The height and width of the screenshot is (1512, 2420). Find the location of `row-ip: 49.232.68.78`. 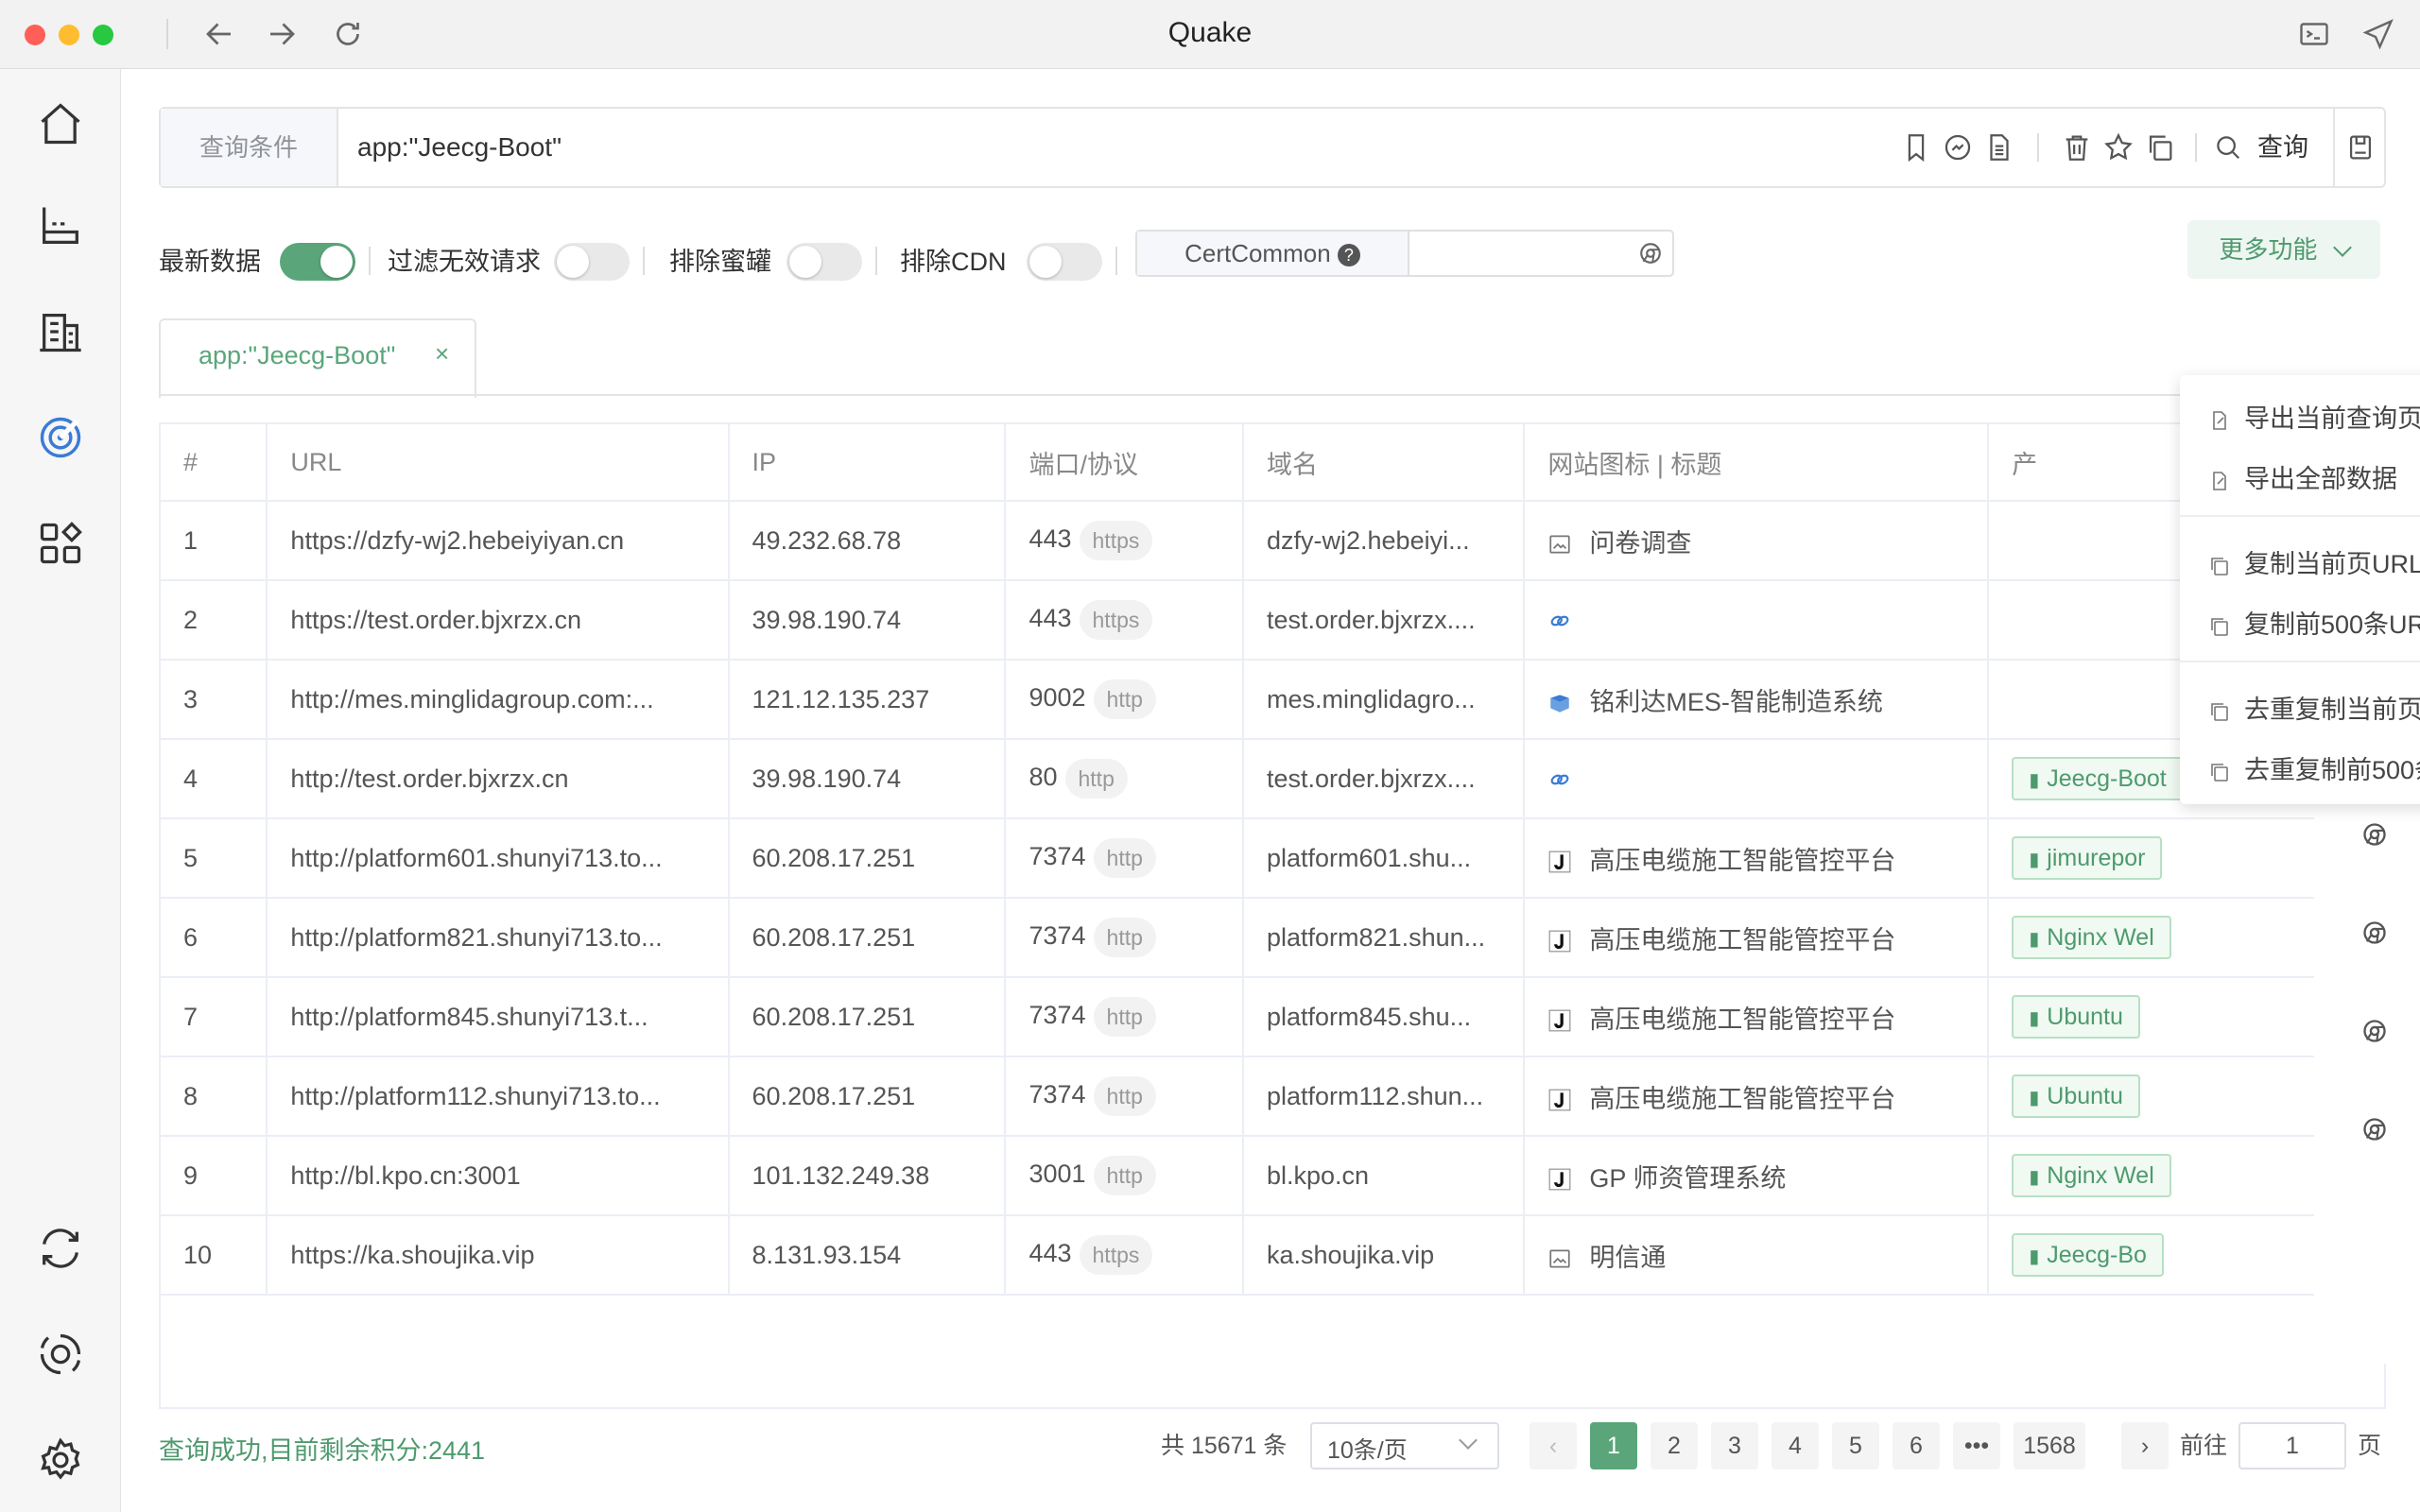

row-ip: 49.232.68.78 is located at coordinates (867, 541).